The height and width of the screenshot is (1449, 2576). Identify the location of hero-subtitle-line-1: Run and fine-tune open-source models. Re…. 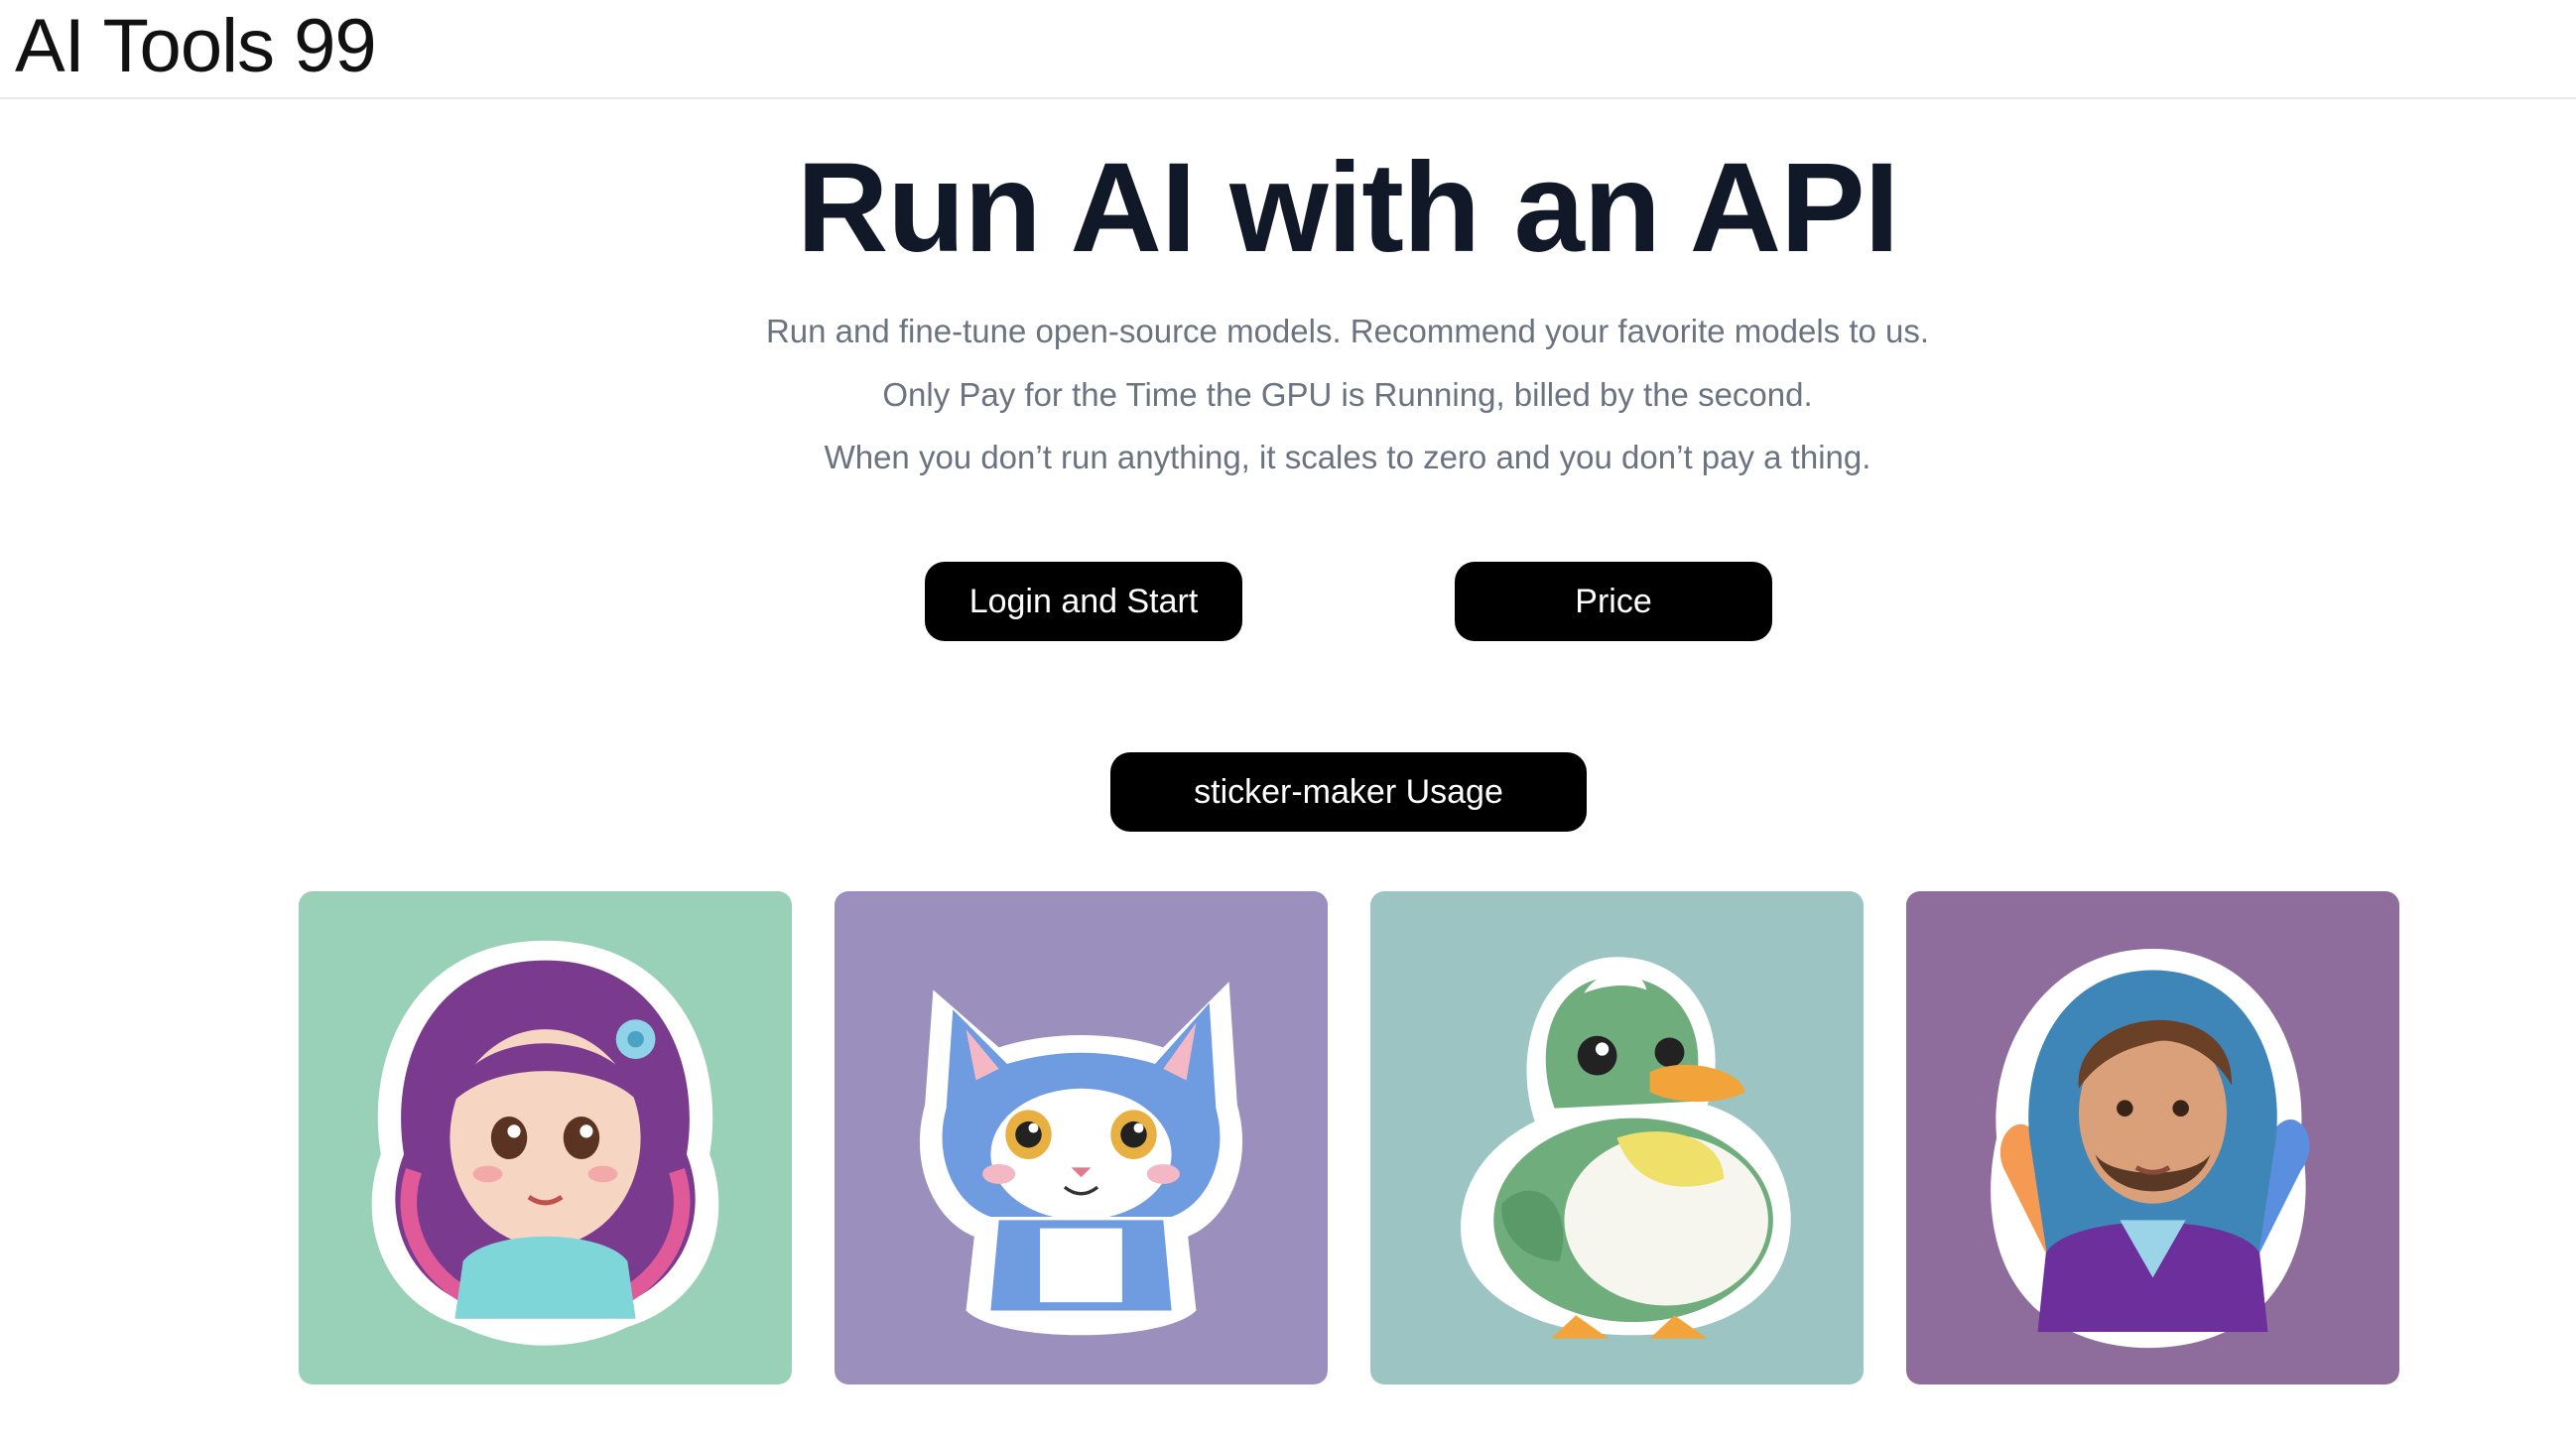
(1348, 331).